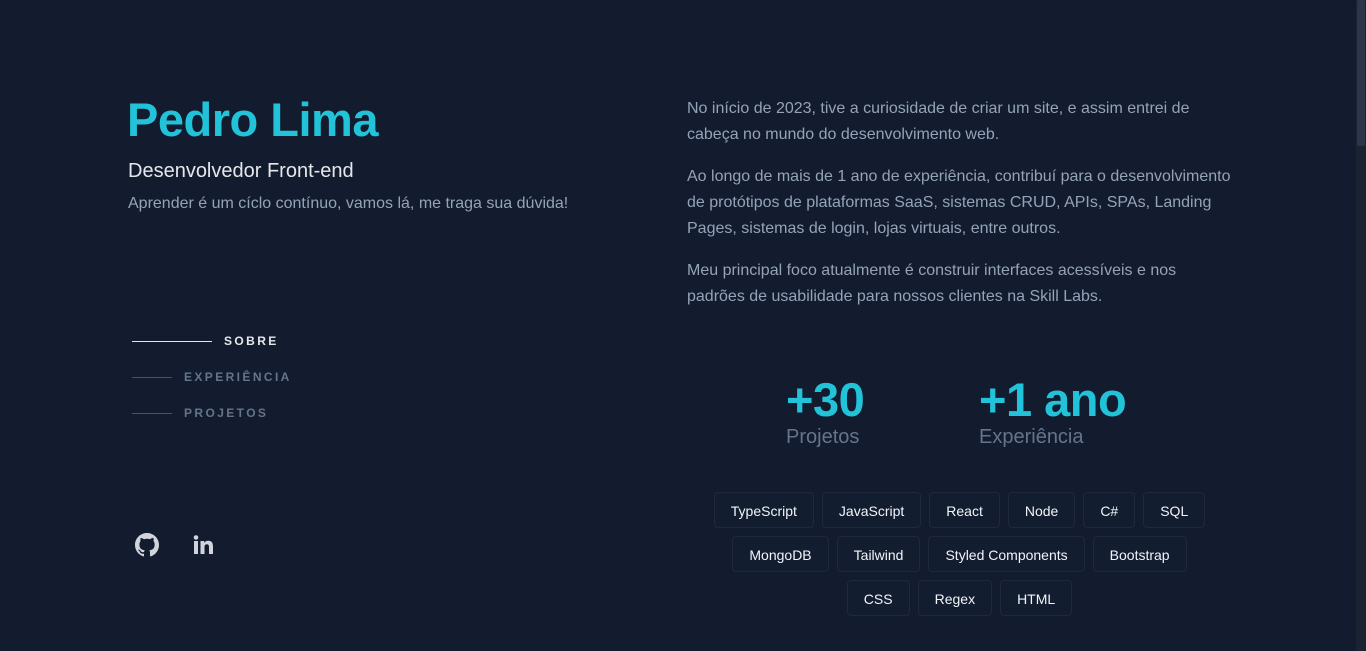  What do you see at coordinates (226, 413) in the screenshot?
I see `nav-item-label: PROJETOS` at bounding box center [226, 413].